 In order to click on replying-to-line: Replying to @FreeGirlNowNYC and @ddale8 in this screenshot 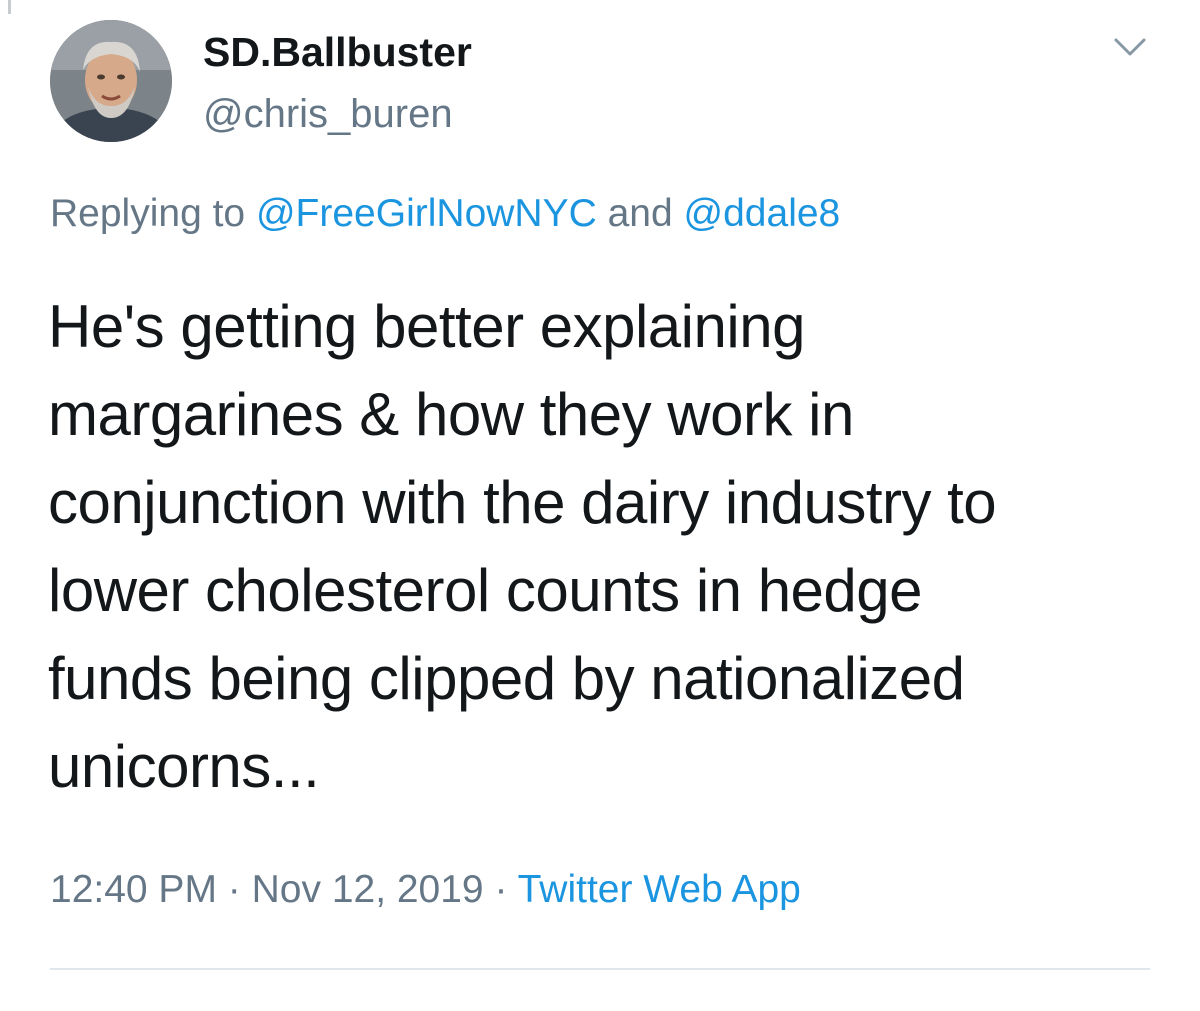, I will do `click(445, 214)`.